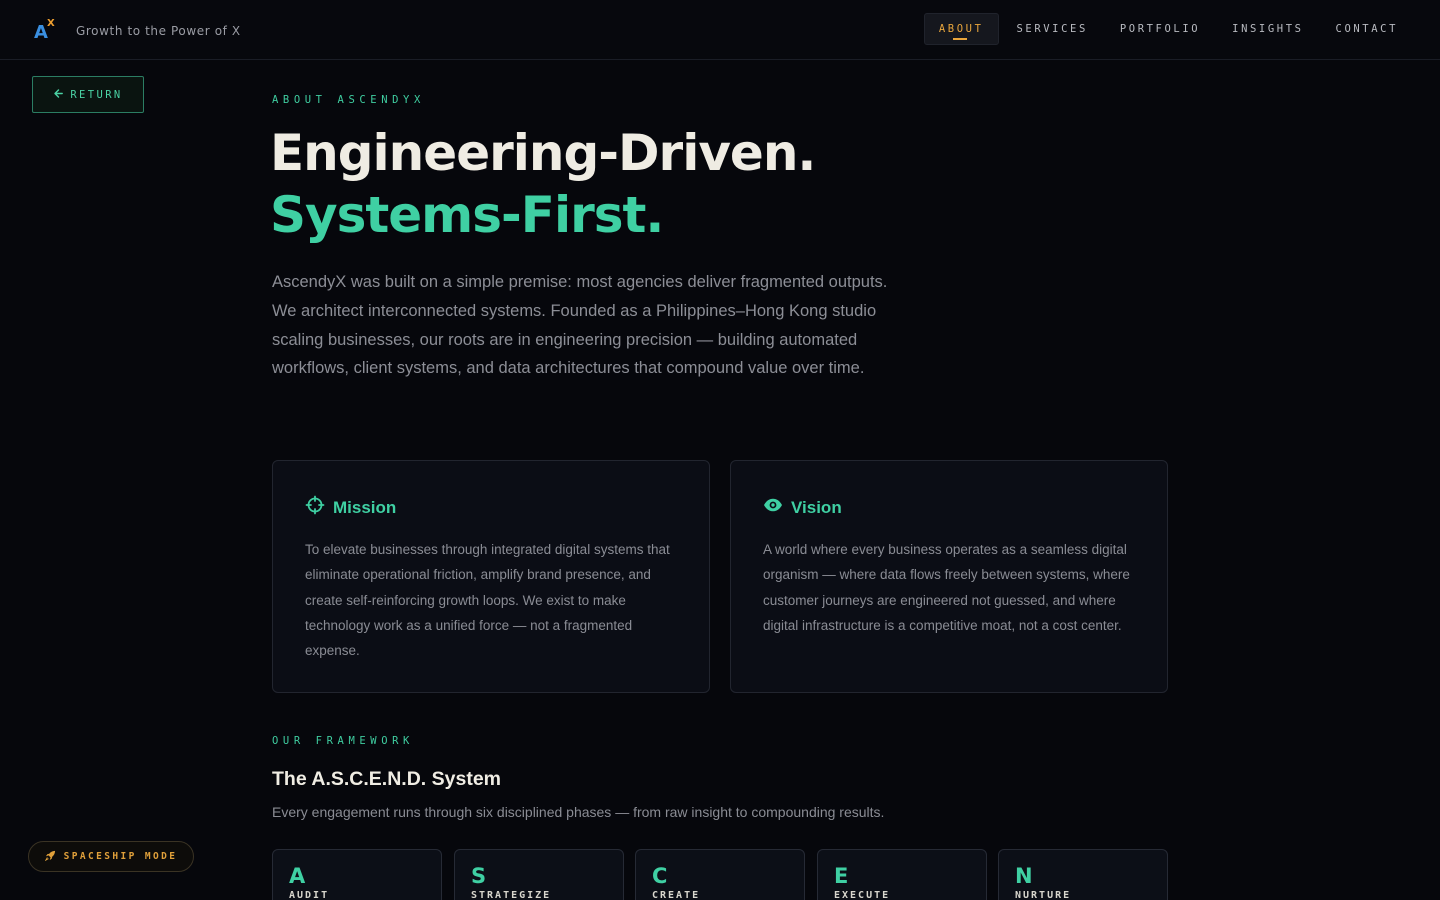 The image size is (1440, 900). What do you see at coordinates (862, 895) in the screenshot?
I see `phase-name: EXECUTE` at bounding box center [862, 895].